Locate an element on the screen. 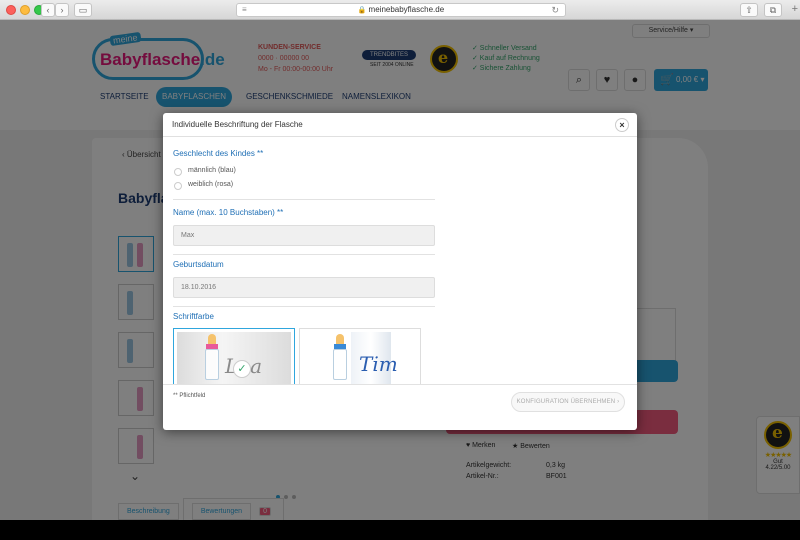 The height and width of the screenshot is (540, 800). forward-button: › is located at coordinates (62, 10).